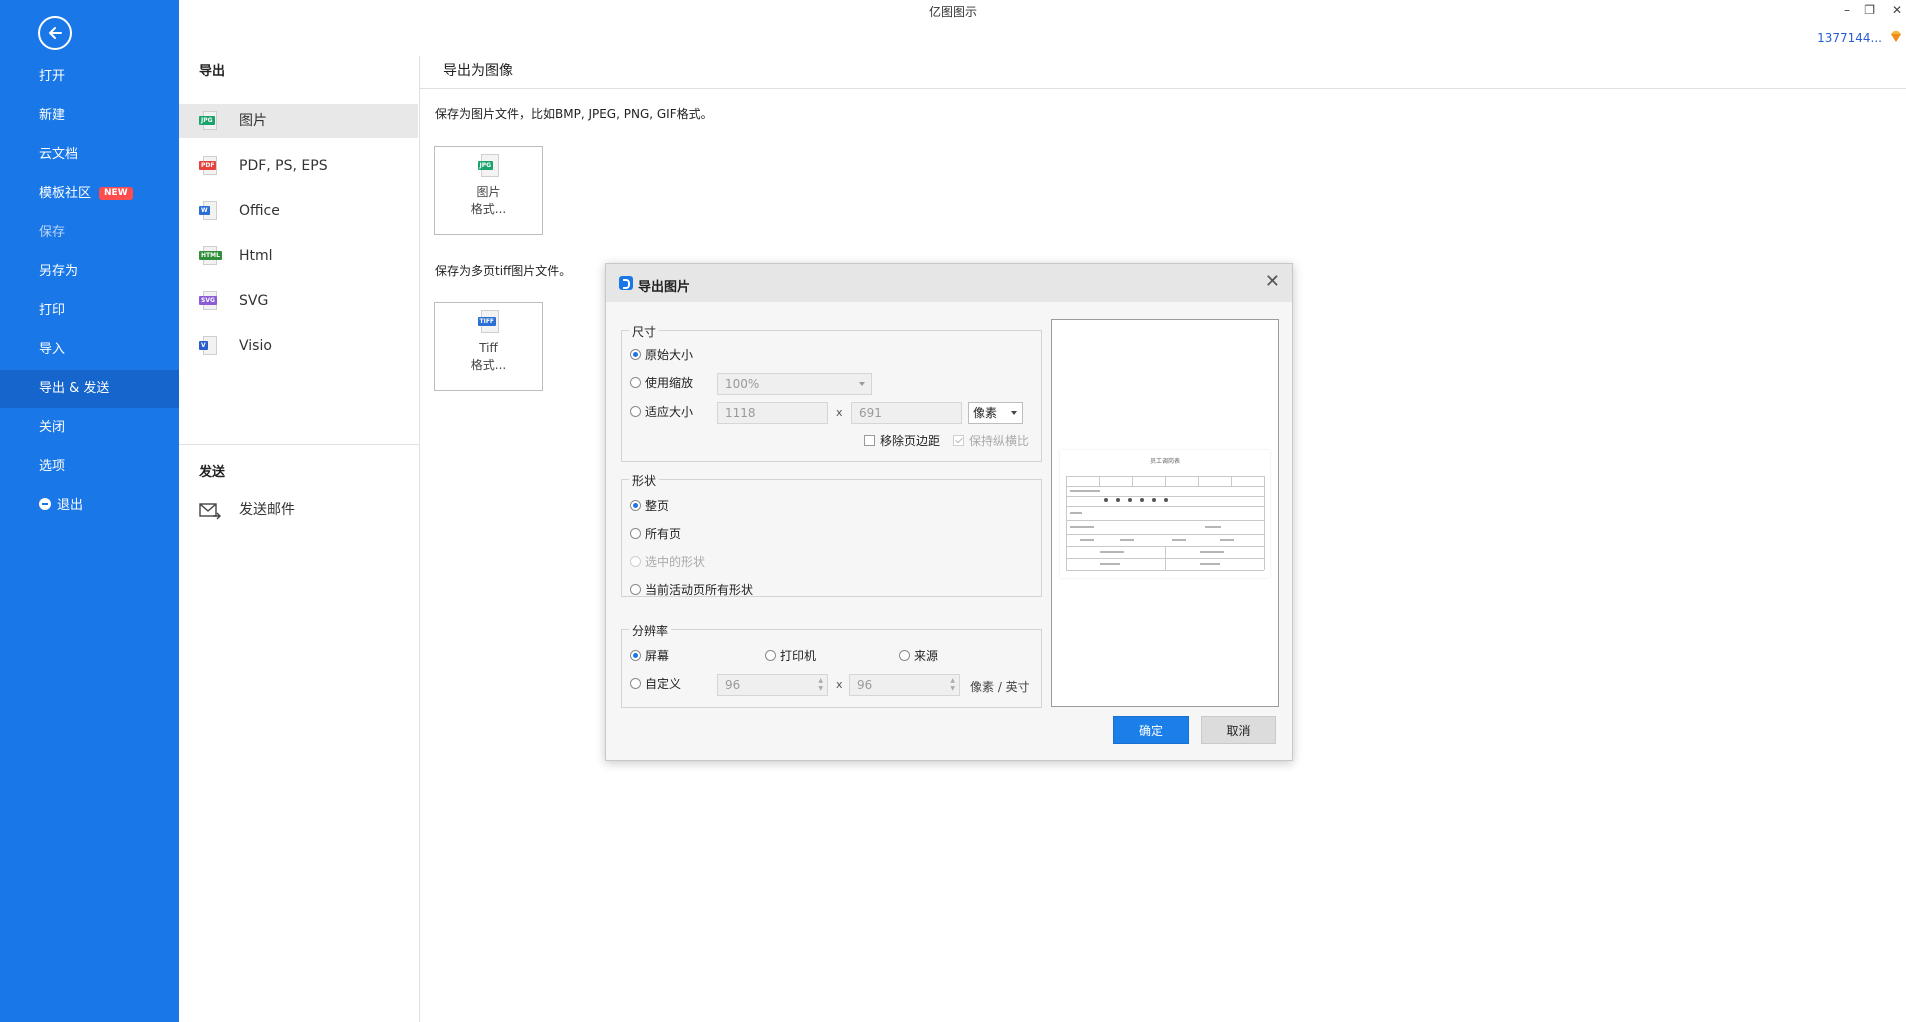 The image size is (1906, 1022). Describe the element at coordinates (995, 413) in the screenshot. I see `size-unit-select: 像素` at that location.